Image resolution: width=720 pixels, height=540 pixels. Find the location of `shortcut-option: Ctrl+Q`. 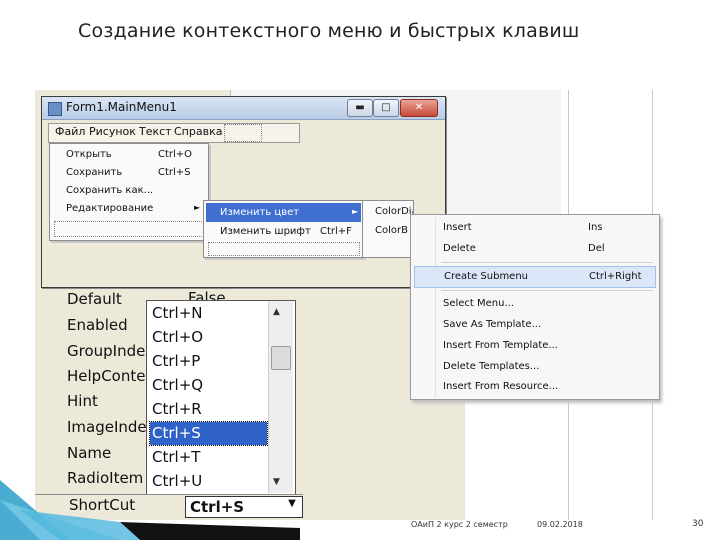

shortcut-option: Ctrl+Q is located at coordinates (208, 385).